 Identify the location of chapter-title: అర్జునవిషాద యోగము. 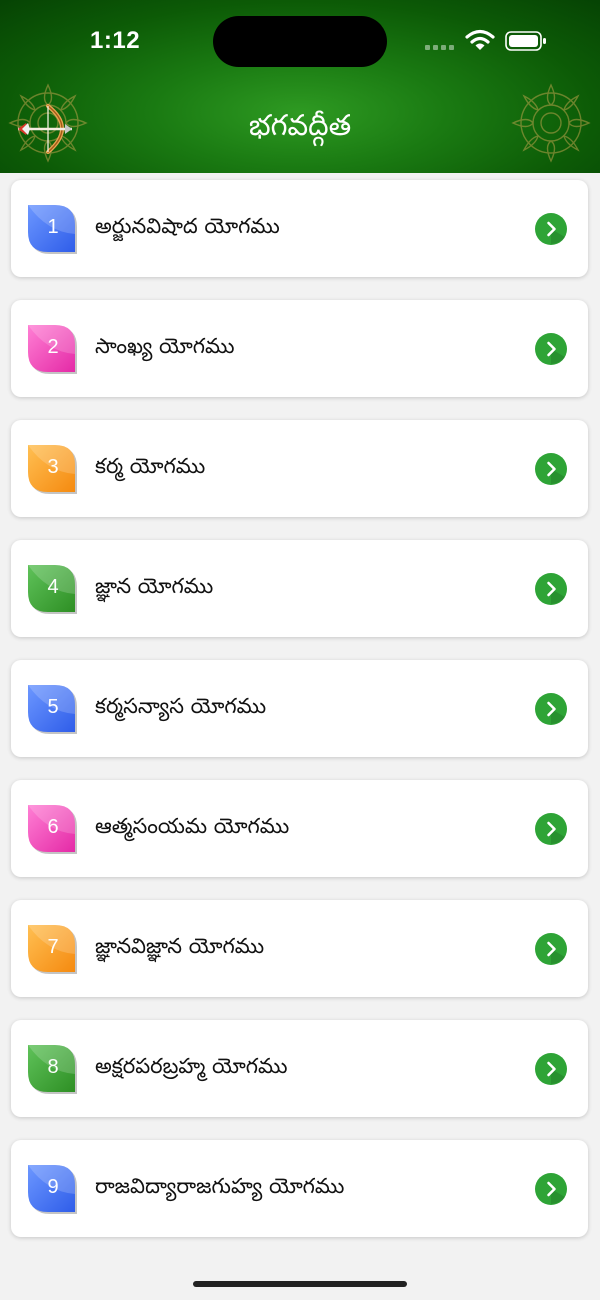
(187, 226).